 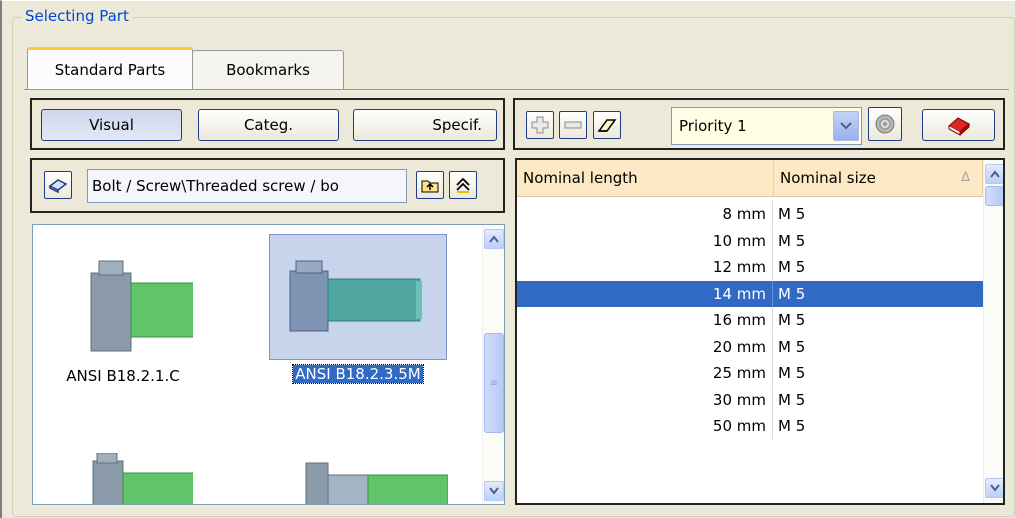 I want to click on priority-select: Priority 1, so click(x=766, y=126).